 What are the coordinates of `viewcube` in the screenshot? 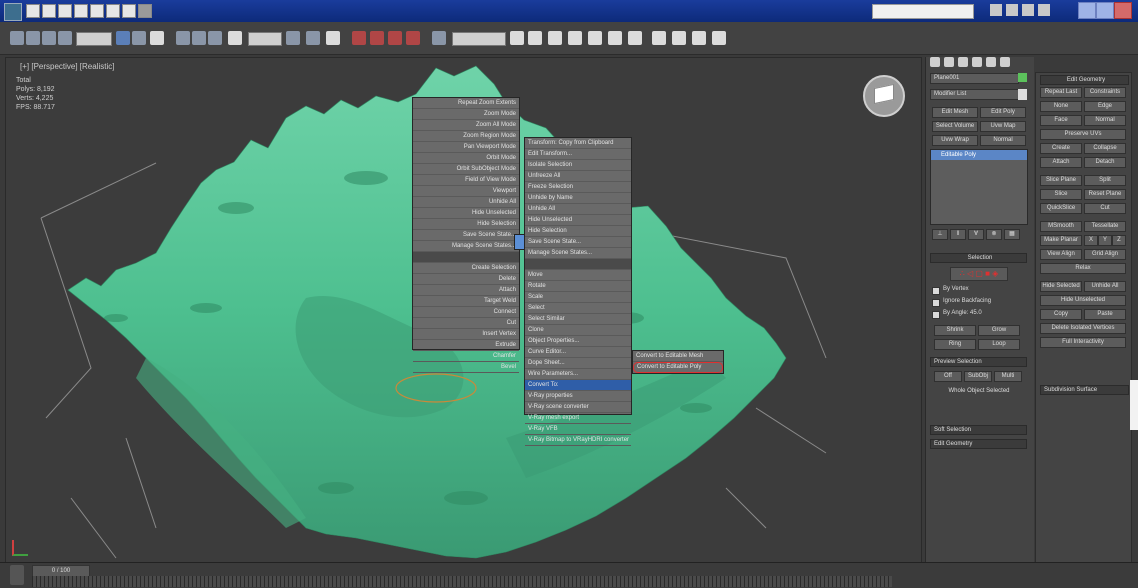 It's located at (884, 96).